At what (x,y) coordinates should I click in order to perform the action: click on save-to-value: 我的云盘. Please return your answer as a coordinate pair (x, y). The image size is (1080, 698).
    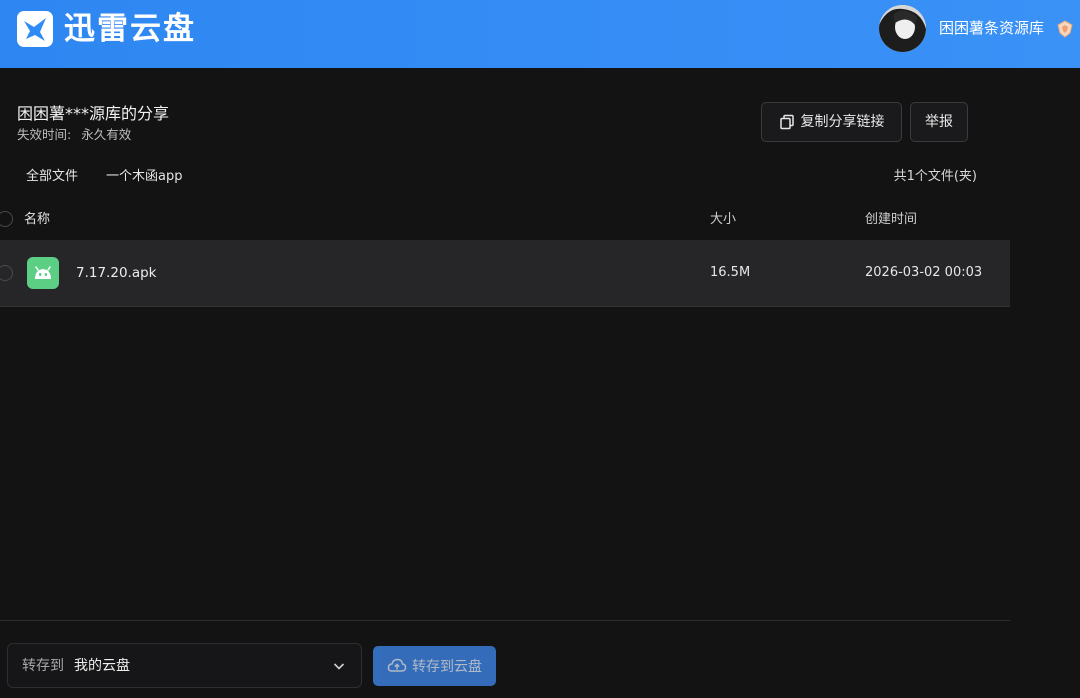
    Looking at the image, I should click on (102, 666).